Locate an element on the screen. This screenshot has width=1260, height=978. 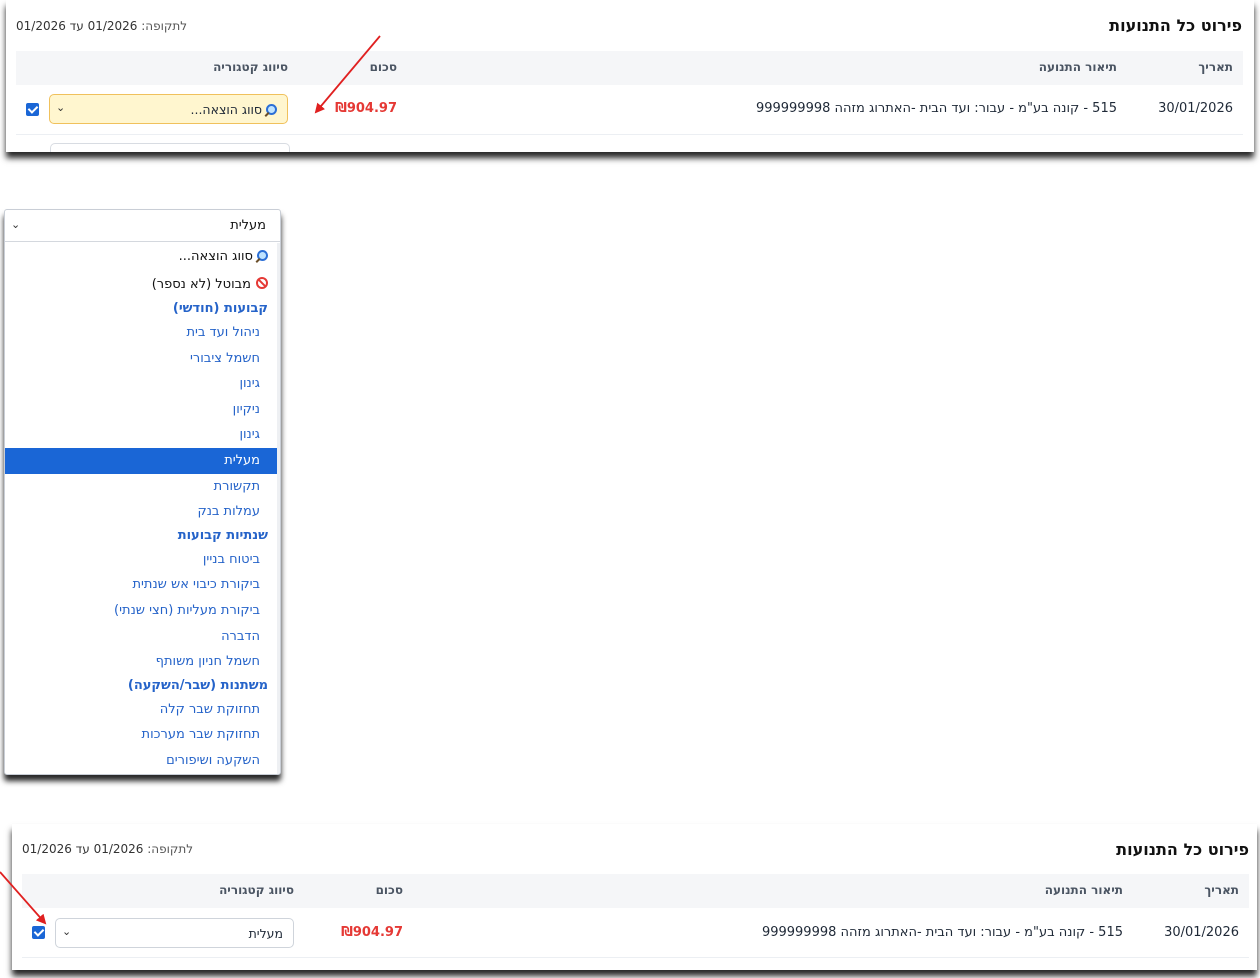
option-label: חשמל חניון משותף is located at coordinates (207, 662).